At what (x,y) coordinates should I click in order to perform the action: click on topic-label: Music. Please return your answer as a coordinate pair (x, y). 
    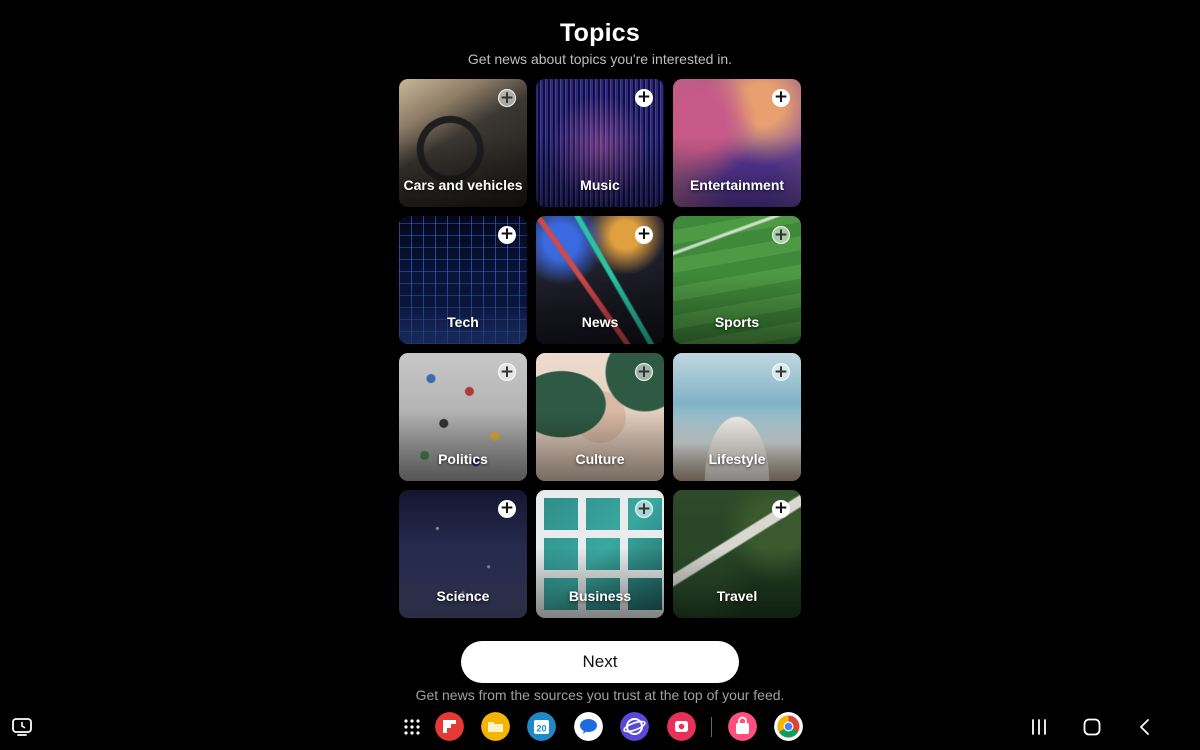
    Looking at the image, I should click on (600, 185).